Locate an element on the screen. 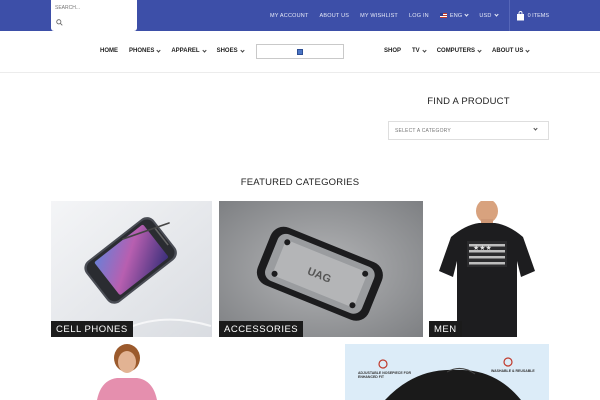 This screenshot has width=600, height=400. search-box is located at coordinates (94, 15).